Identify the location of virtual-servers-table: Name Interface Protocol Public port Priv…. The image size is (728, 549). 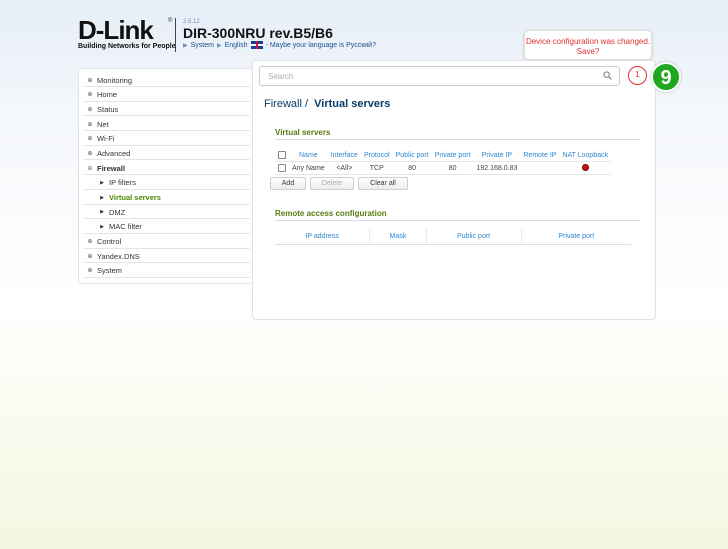
(443, 162).